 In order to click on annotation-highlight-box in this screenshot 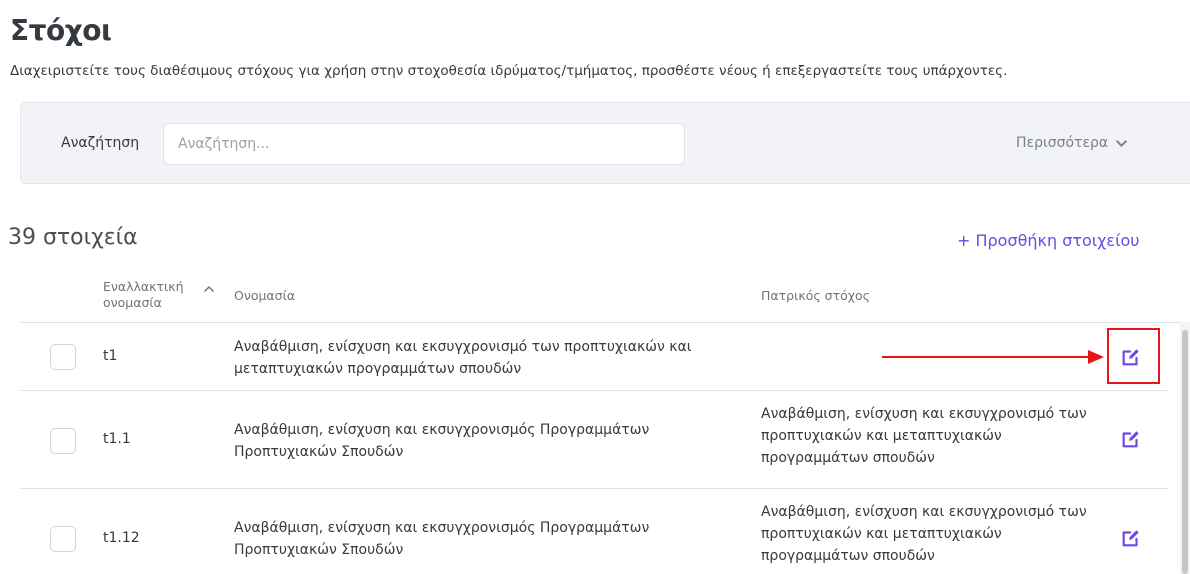, I will do `click(1133, 356)`.